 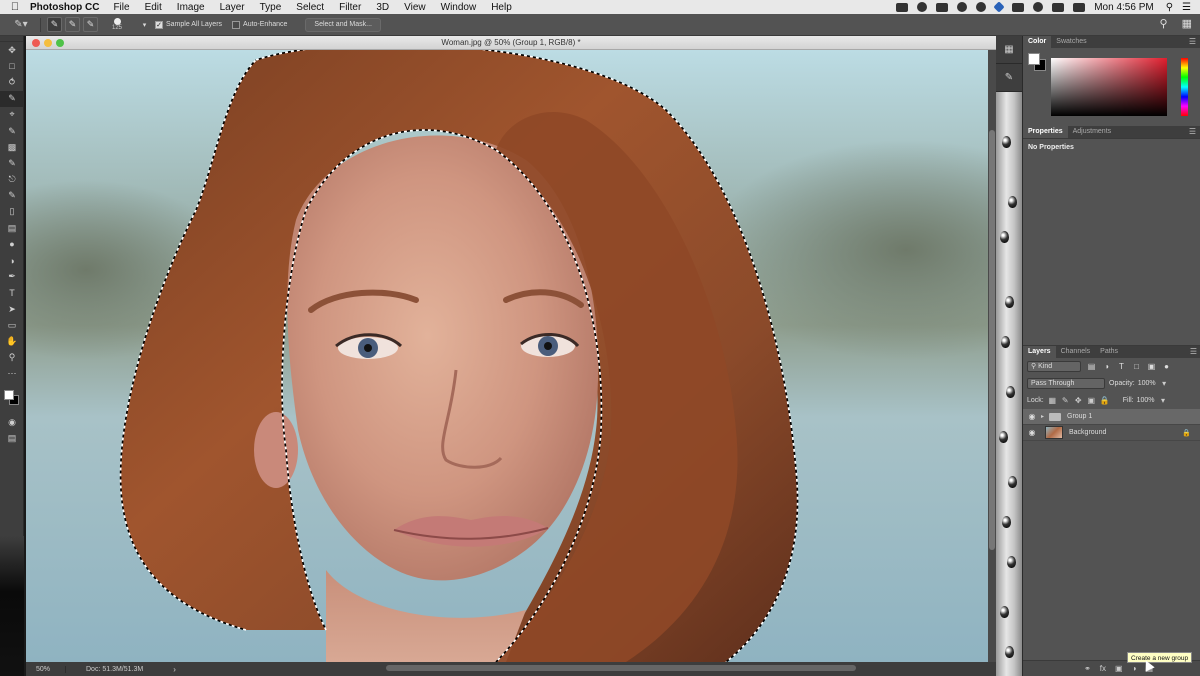 What do you see at coordinates (12, 196) in the screenshot?
I see `history-brush-tool-icon: ✎` at bounding box center [12, 196].